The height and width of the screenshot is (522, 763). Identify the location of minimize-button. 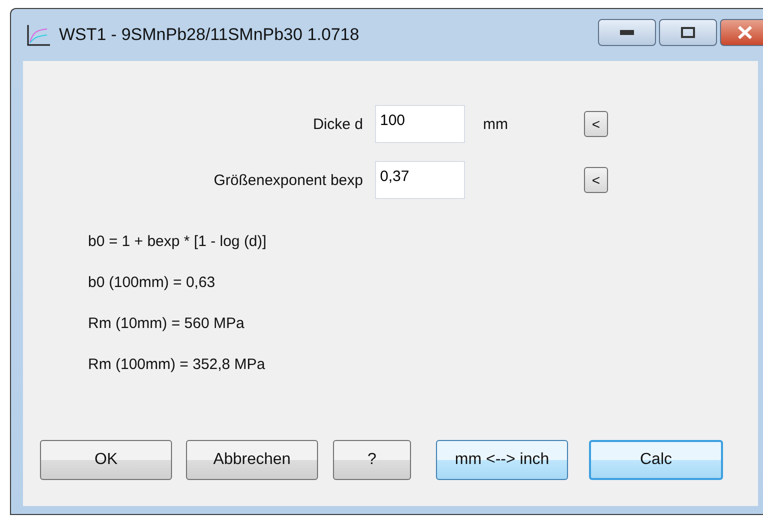
(627, 32).